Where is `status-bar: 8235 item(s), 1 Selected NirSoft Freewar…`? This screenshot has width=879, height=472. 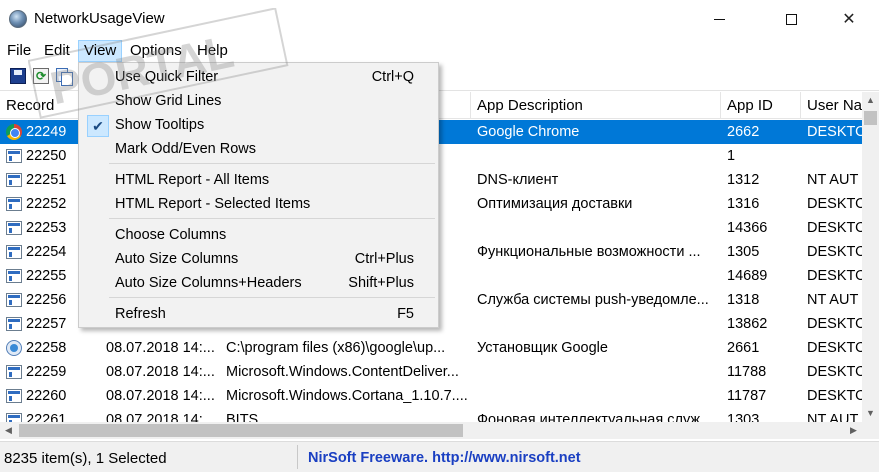 status-bar: 8235 item(s), 1 Selected NirSoft Freewar… is located at coordinates (439, 456).